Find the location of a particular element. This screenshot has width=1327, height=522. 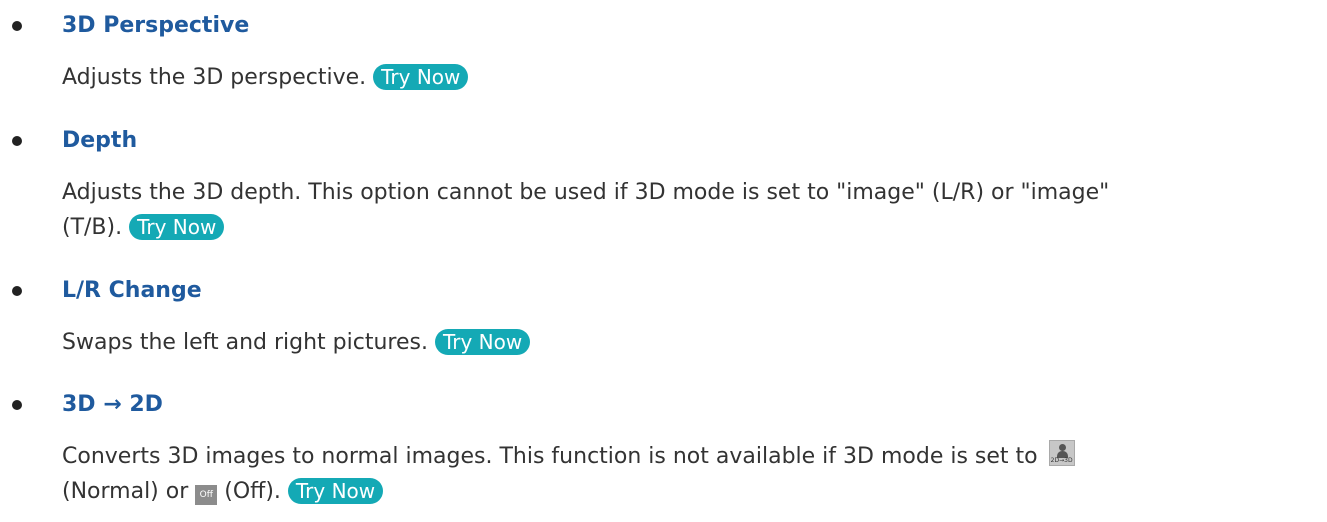

description-line: (T/B). Try Now is located at coordinates (687, 227).